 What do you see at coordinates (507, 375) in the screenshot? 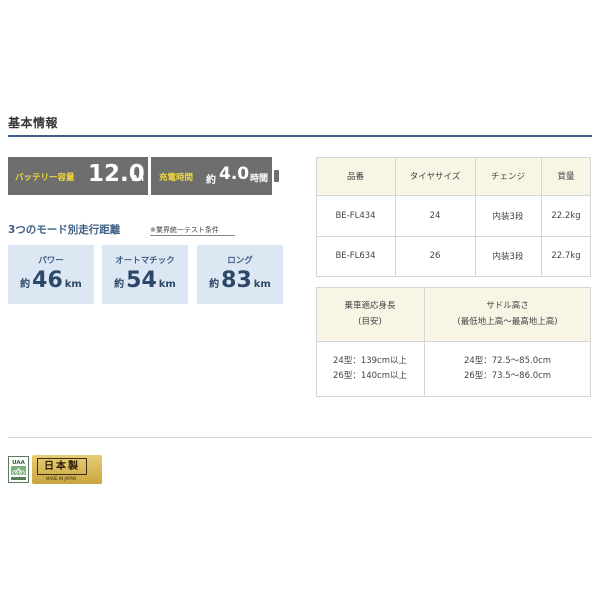
I see `fit-saddle-value: 26型：73.5～86.0cm` at bounding box center [507, 375].